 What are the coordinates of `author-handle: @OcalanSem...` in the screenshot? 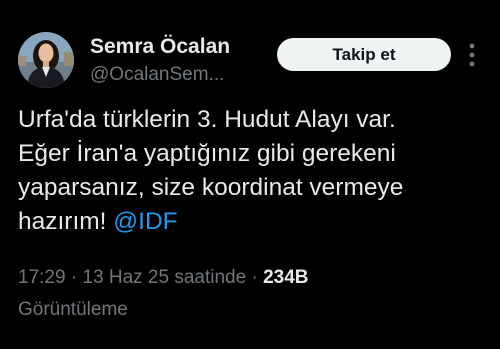 It's located at (185, 75).